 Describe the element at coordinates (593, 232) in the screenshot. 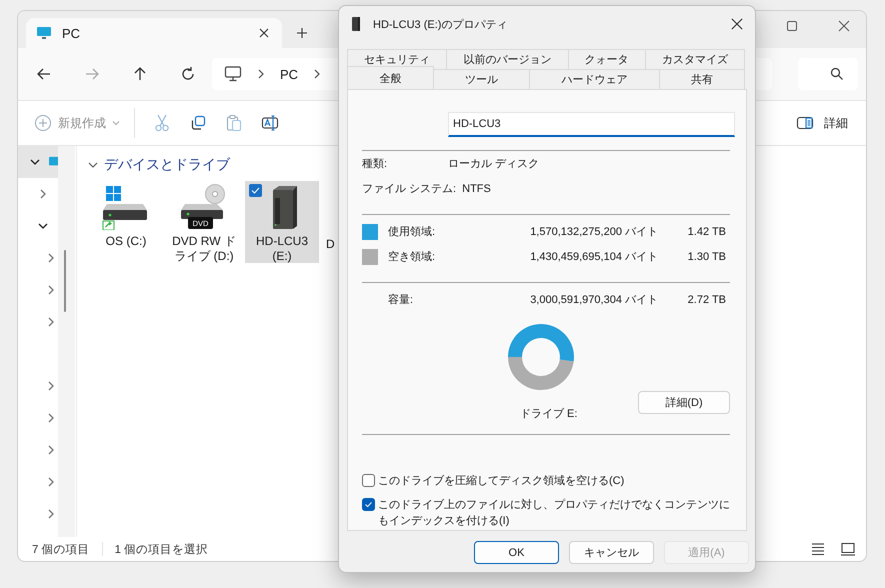

I see `byte-count: 1,570,132,275,200 バイト` at that location.